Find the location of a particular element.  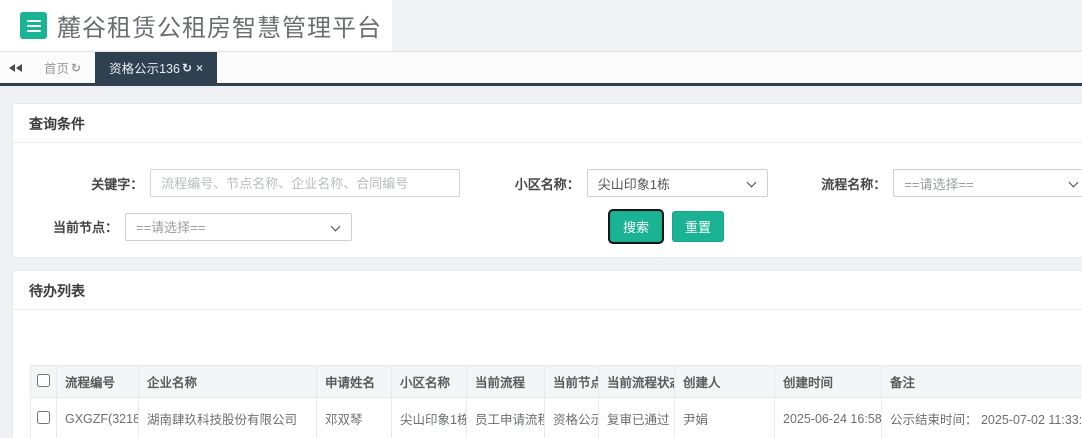

tab-active-label: 资格公示136 is located at coordinates (144, 69).